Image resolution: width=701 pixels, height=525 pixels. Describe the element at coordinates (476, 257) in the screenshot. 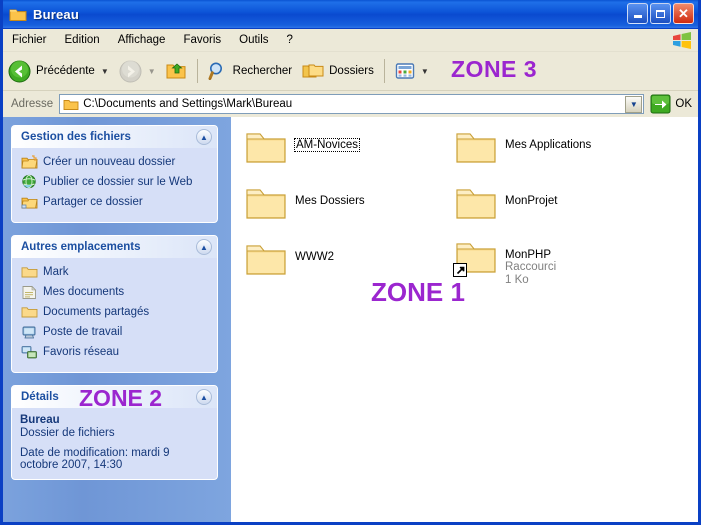

I see `shortcut-folder-icon` at that location.